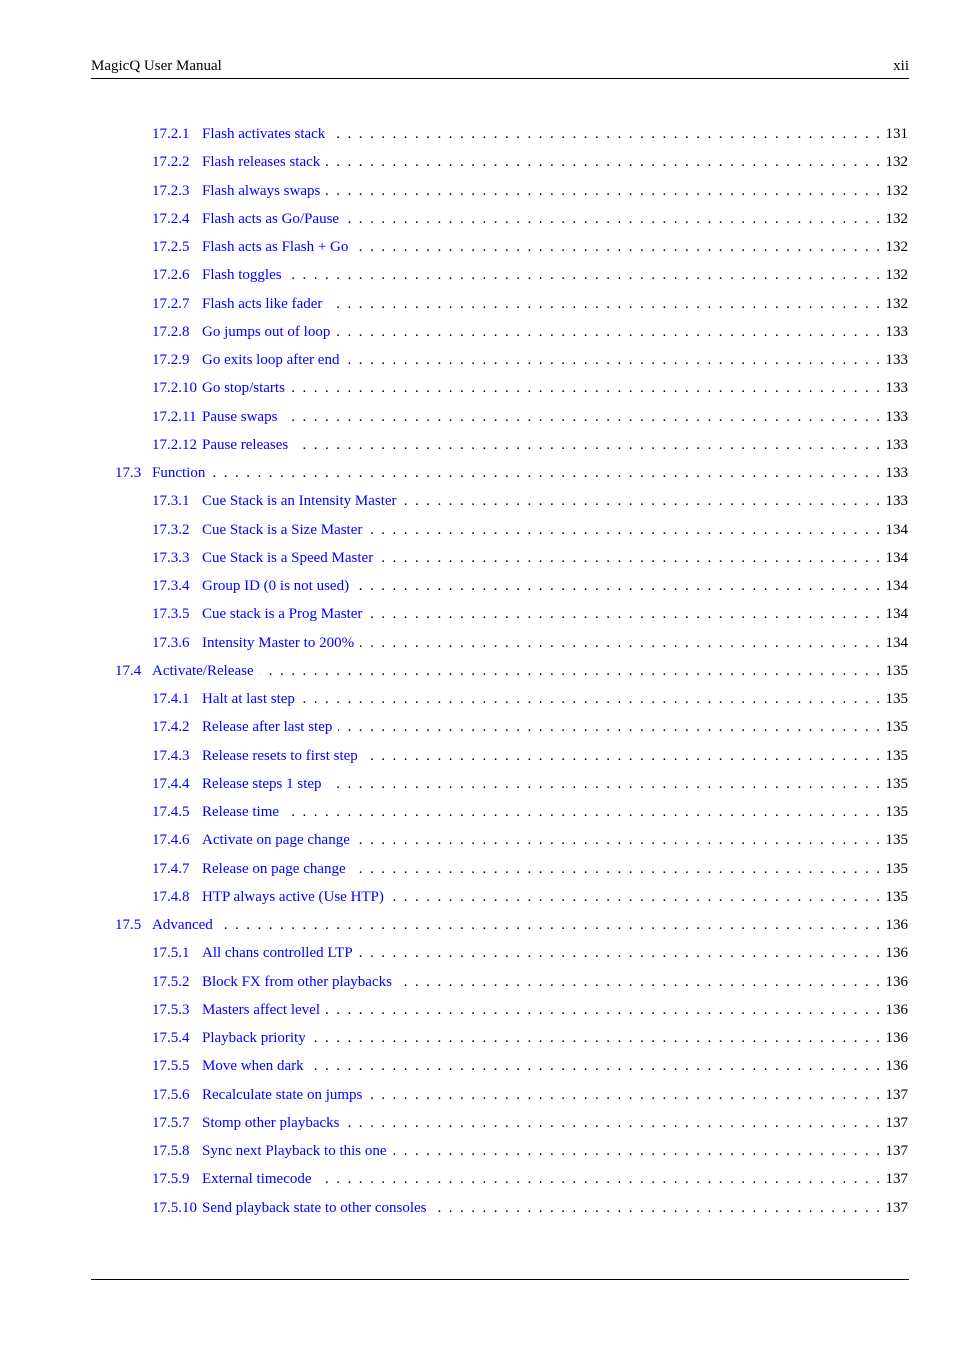 The height and width of the screenshot is (1350, 954). What do you see at coordinates (171, 557) in the screenshot?
I see `toc-entry-number: 17.3.3` at bounding box center [171, 557].